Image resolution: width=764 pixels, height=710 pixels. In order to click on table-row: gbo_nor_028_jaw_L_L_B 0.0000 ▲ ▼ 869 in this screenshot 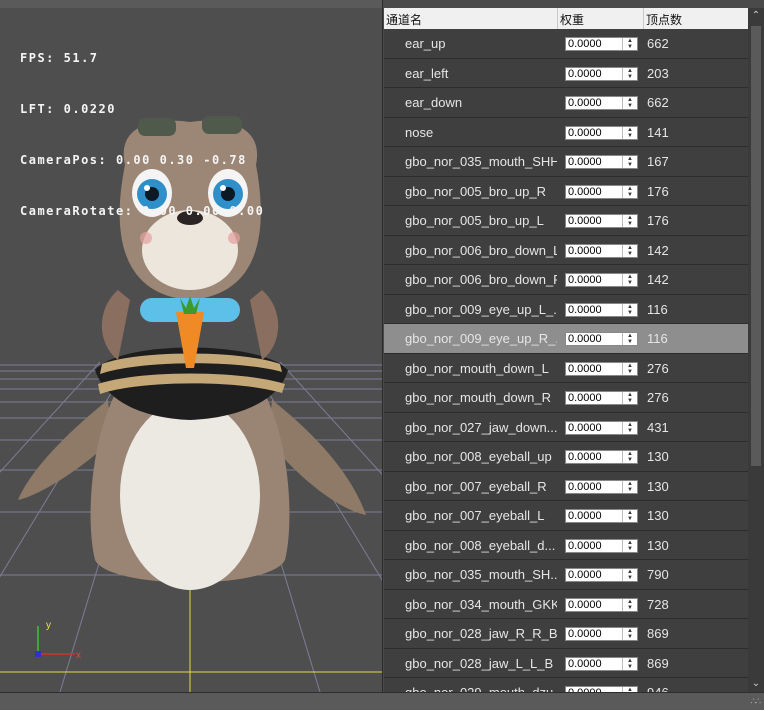, I will do `click(566, 663)`.